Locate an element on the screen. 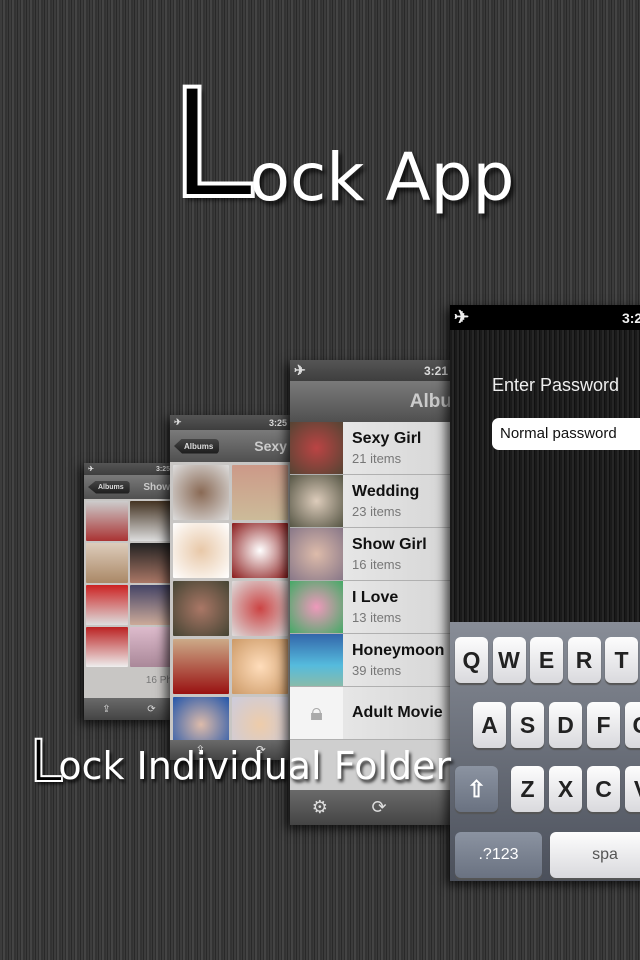 The width and height of the screenshot is (640, 960). album-row: Wedding 23 items is located at coordinates (371, 501).